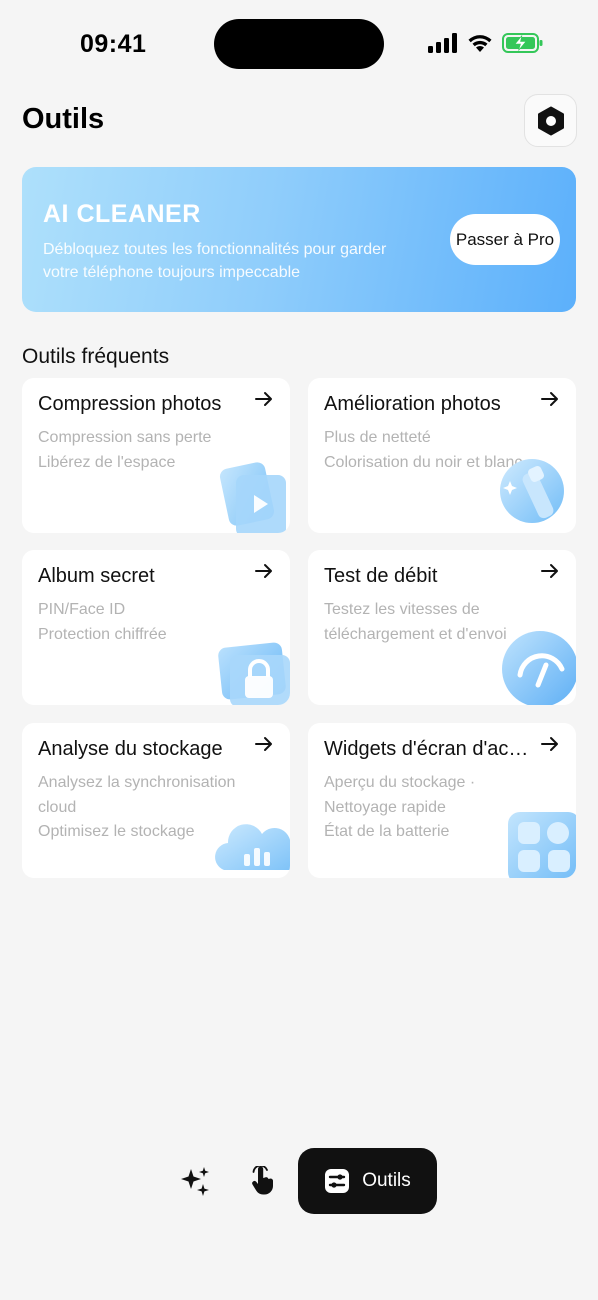  I want to click on card-title: Test de débit, so click(381, 576).